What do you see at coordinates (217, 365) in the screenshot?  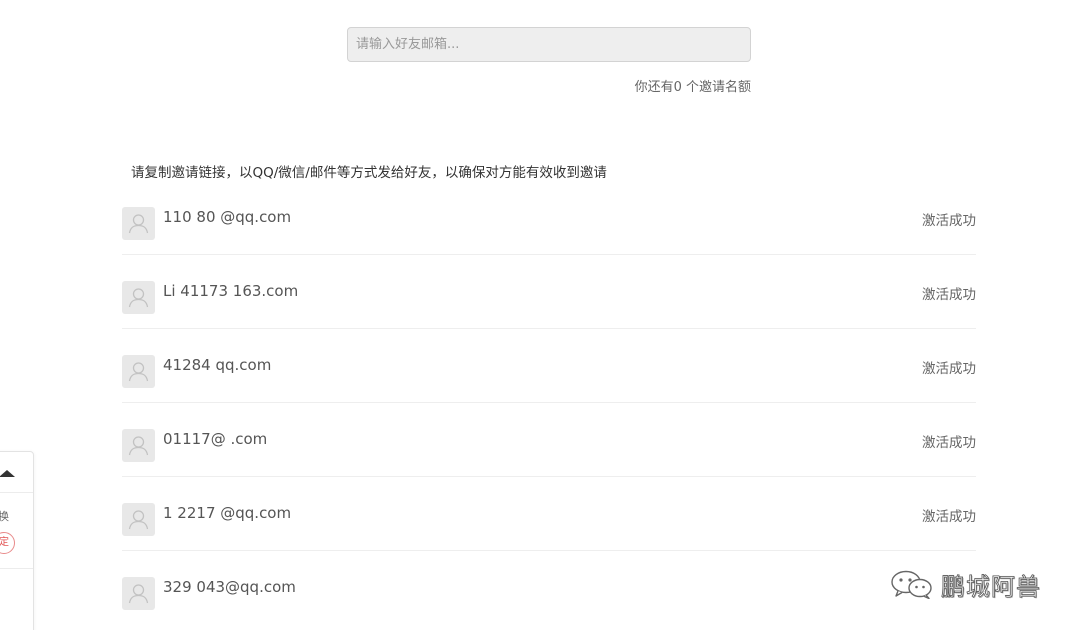 I see `invitee-email: 41284 qq.com` at bounding box center [217, 365].